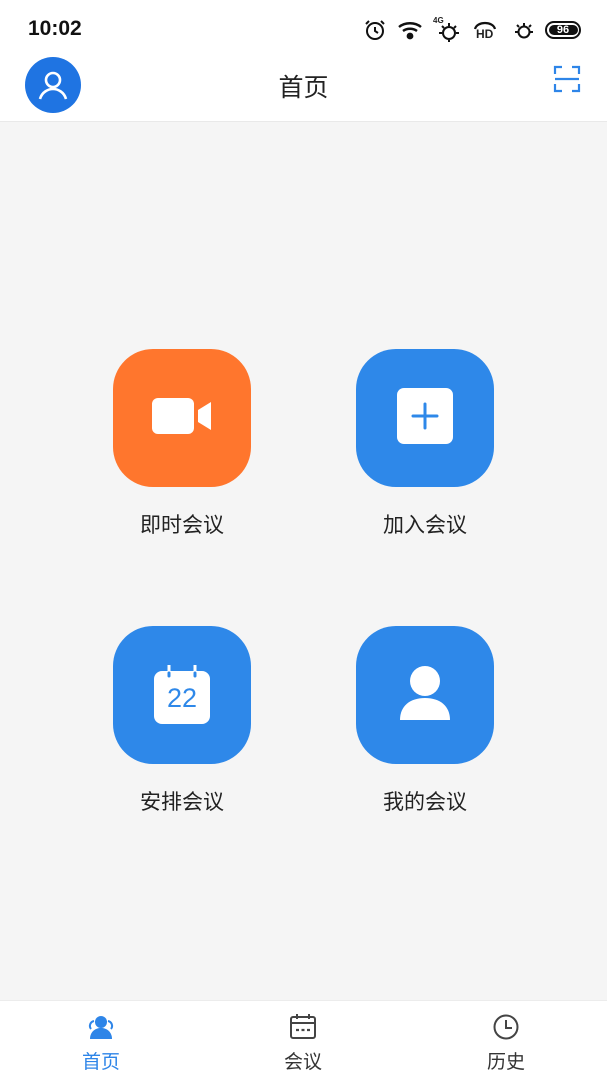 The image size is (607, 1080). Describe the element at coordinates (524, 30) in the screenshot. I see `signal-icon` at that location.